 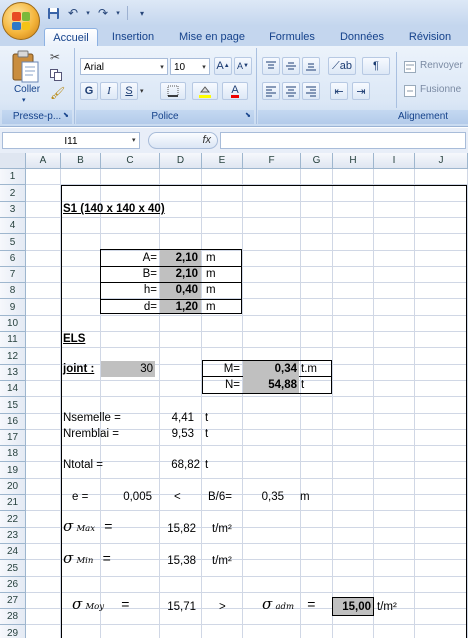 What do you see at coordinates (223, 66) in the screenshot?
I see `grow-font-icon: A ▲` at bounding box center [223, 66].